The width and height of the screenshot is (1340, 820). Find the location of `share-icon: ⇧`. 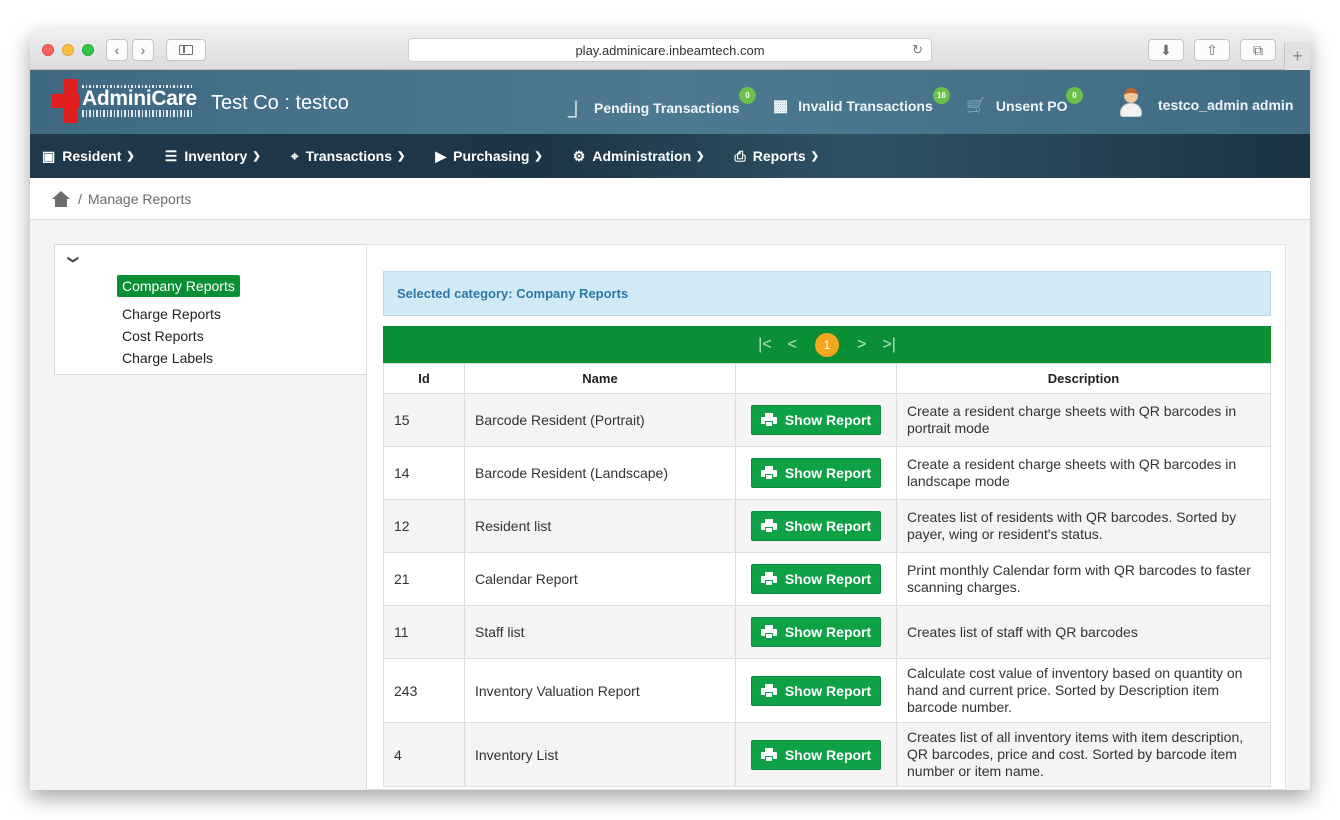

share-icon: ⇧ is located at coordinates (1212, 49).